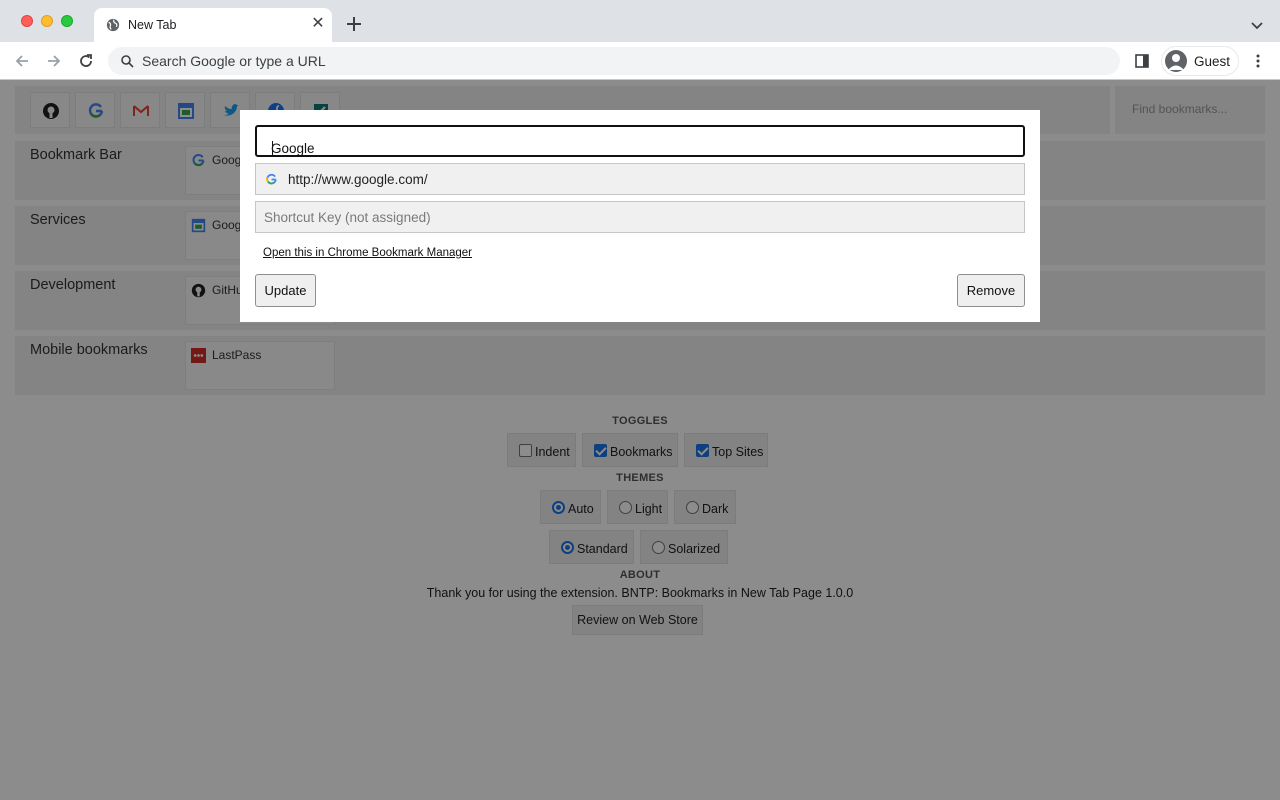 The width and height of the screenshot is (1280, 800). What do you see at coordinates (22, 61) in the screenshot?
I see `back-arrow-icon` at bounding box center [22, 61].